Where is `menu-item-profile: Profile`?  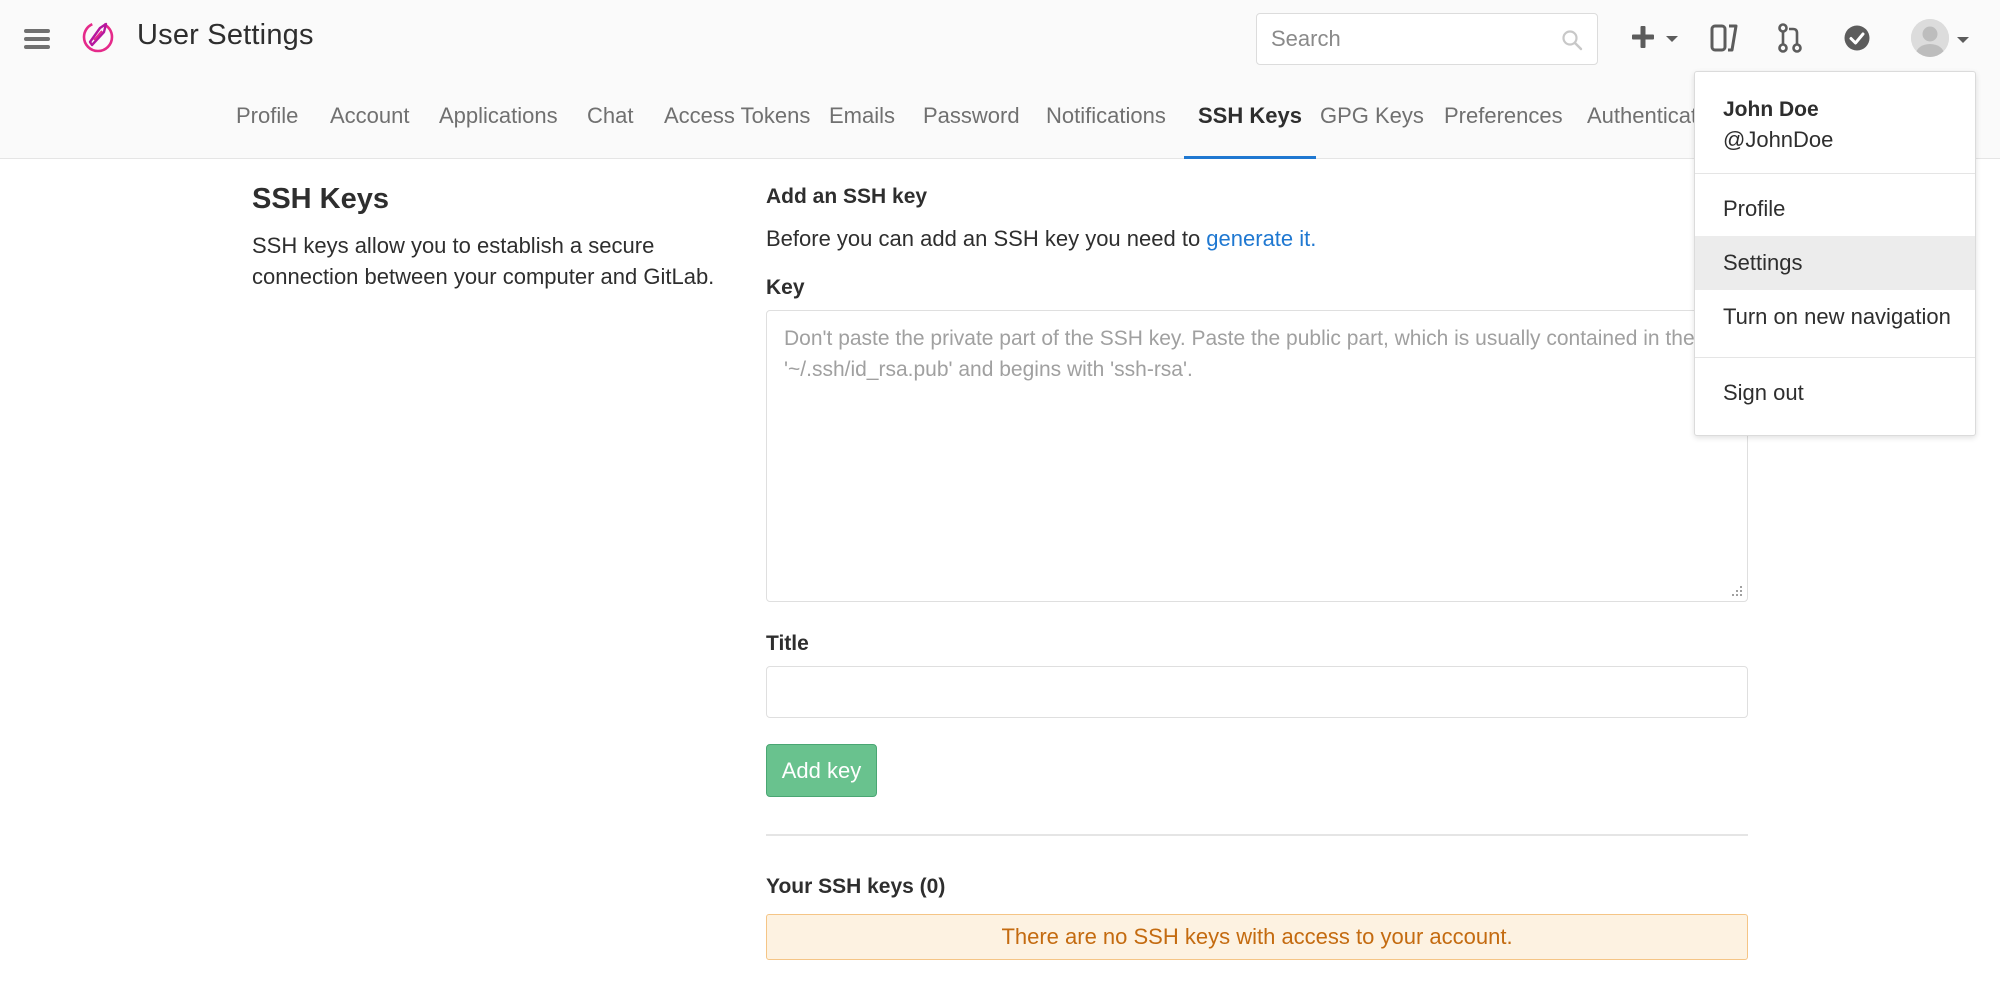
menu-item-profile: Profile is located at coordinates (1835, 209).